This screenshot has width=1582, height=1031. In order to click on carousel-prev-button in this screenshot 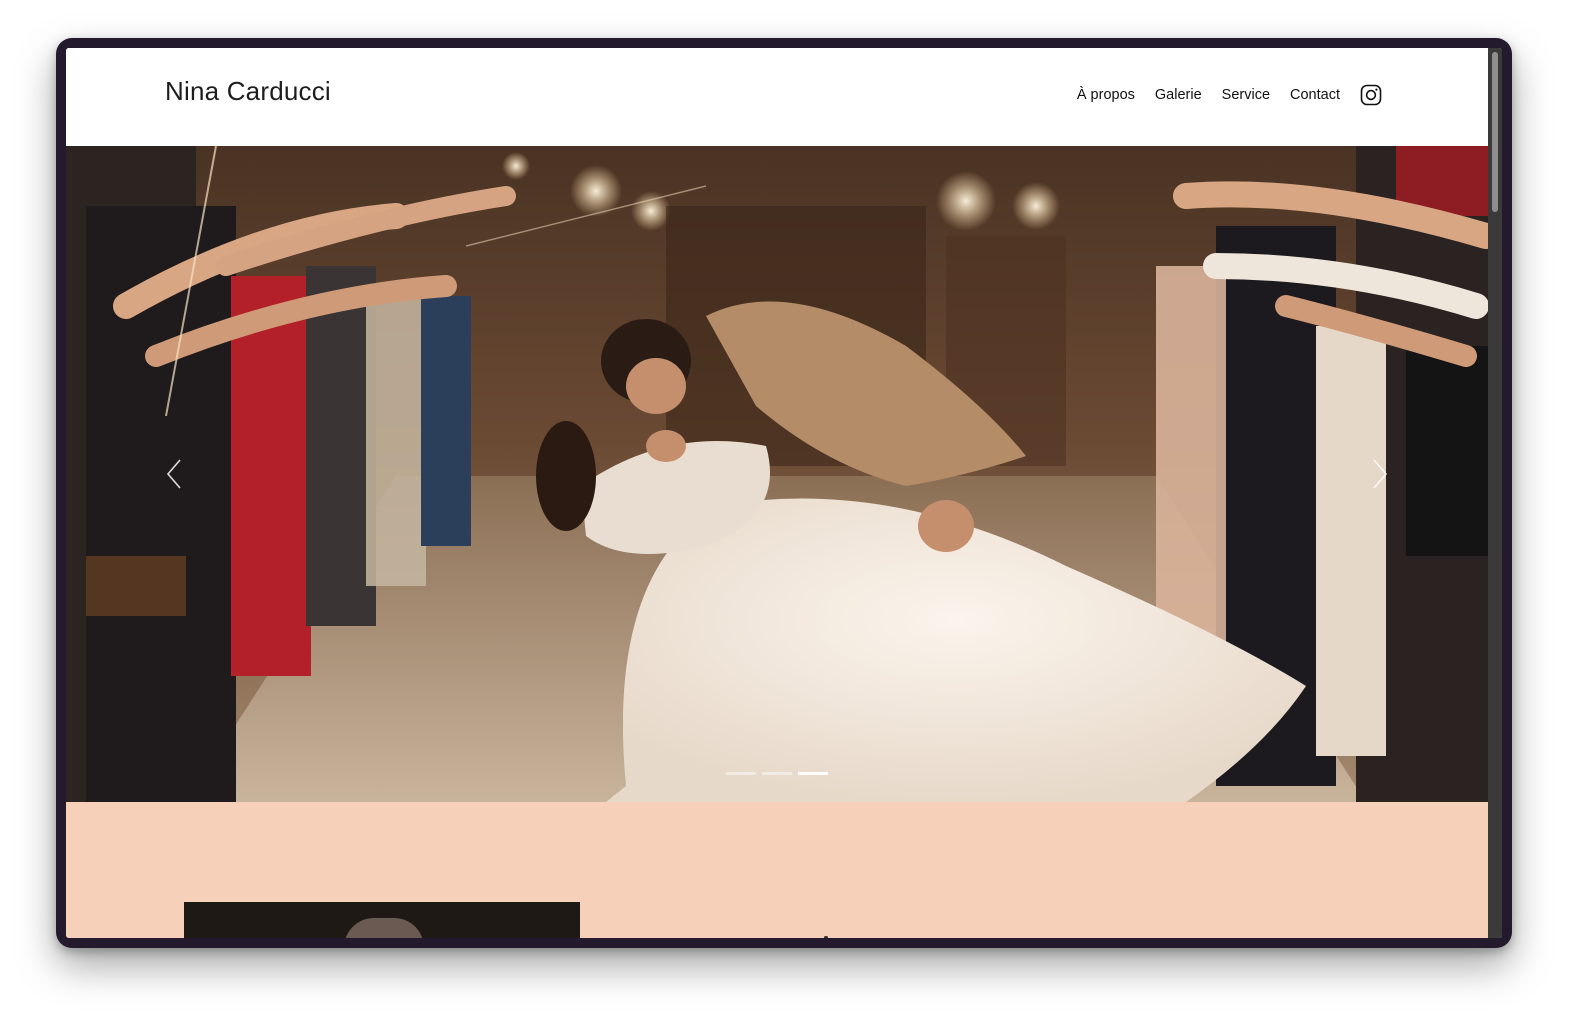, I will do `click(174, 474)`.